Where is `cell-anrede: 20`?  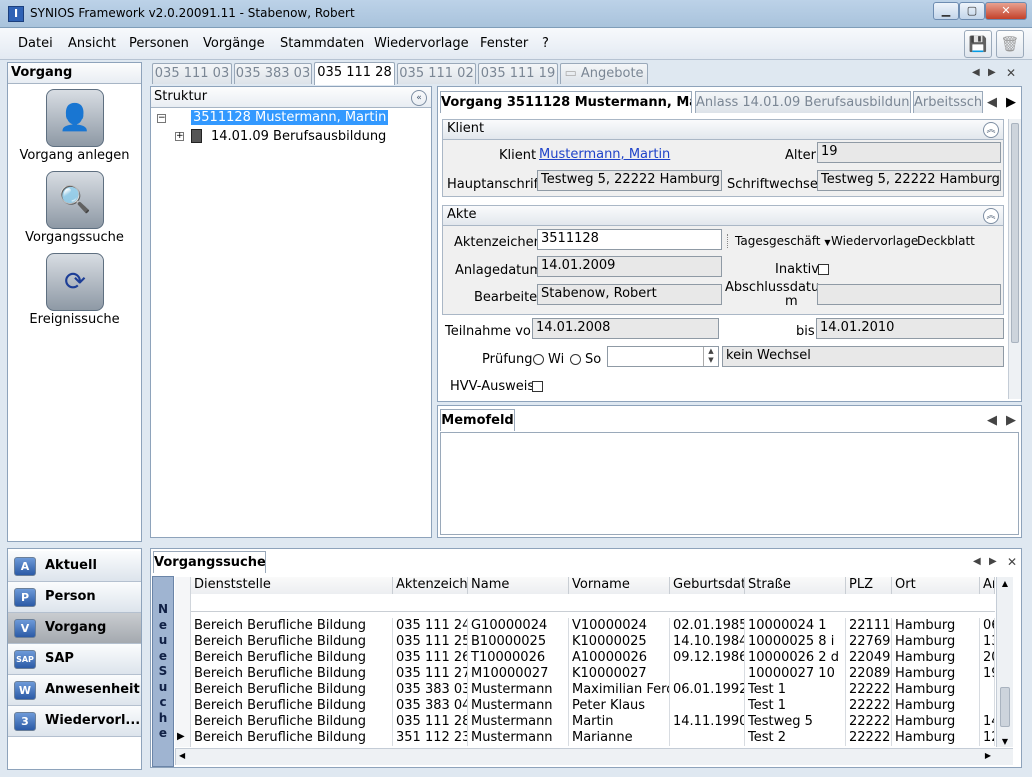 cell-anrede: 20 is located at coordinates (987, 658).